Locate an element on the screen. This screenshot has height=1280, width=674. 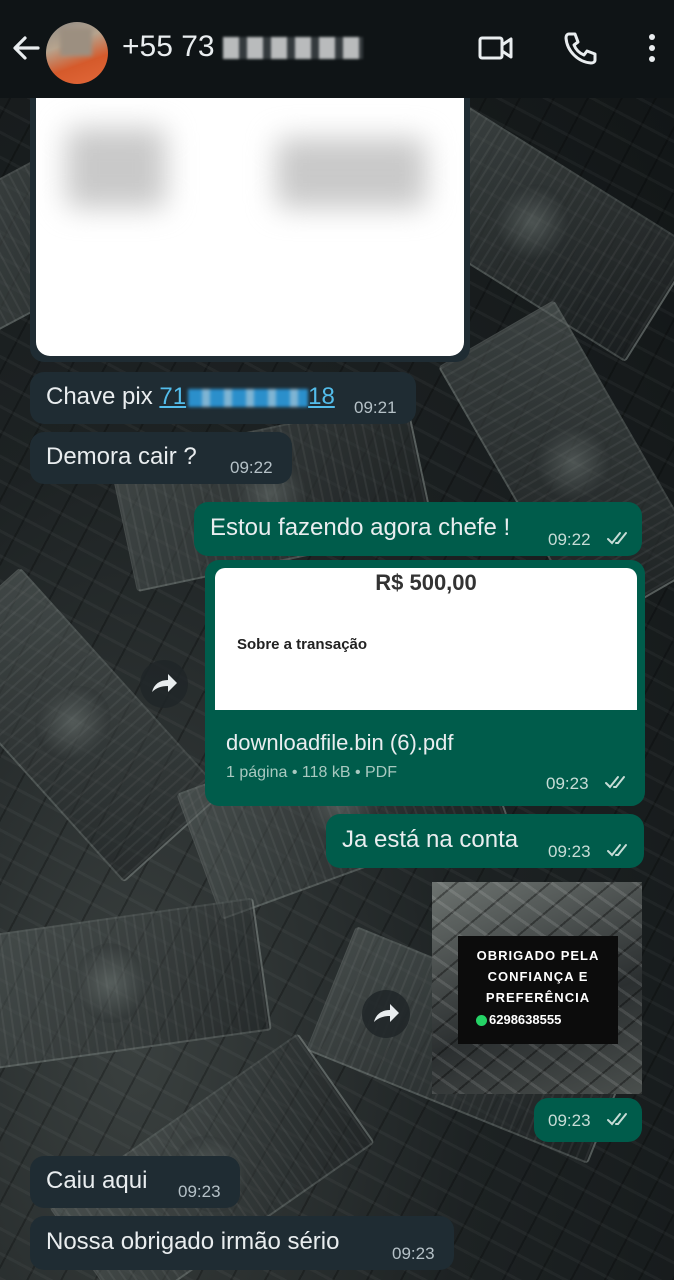
document-preview-section: Sobre a transação is located at coordinates (302, 644).